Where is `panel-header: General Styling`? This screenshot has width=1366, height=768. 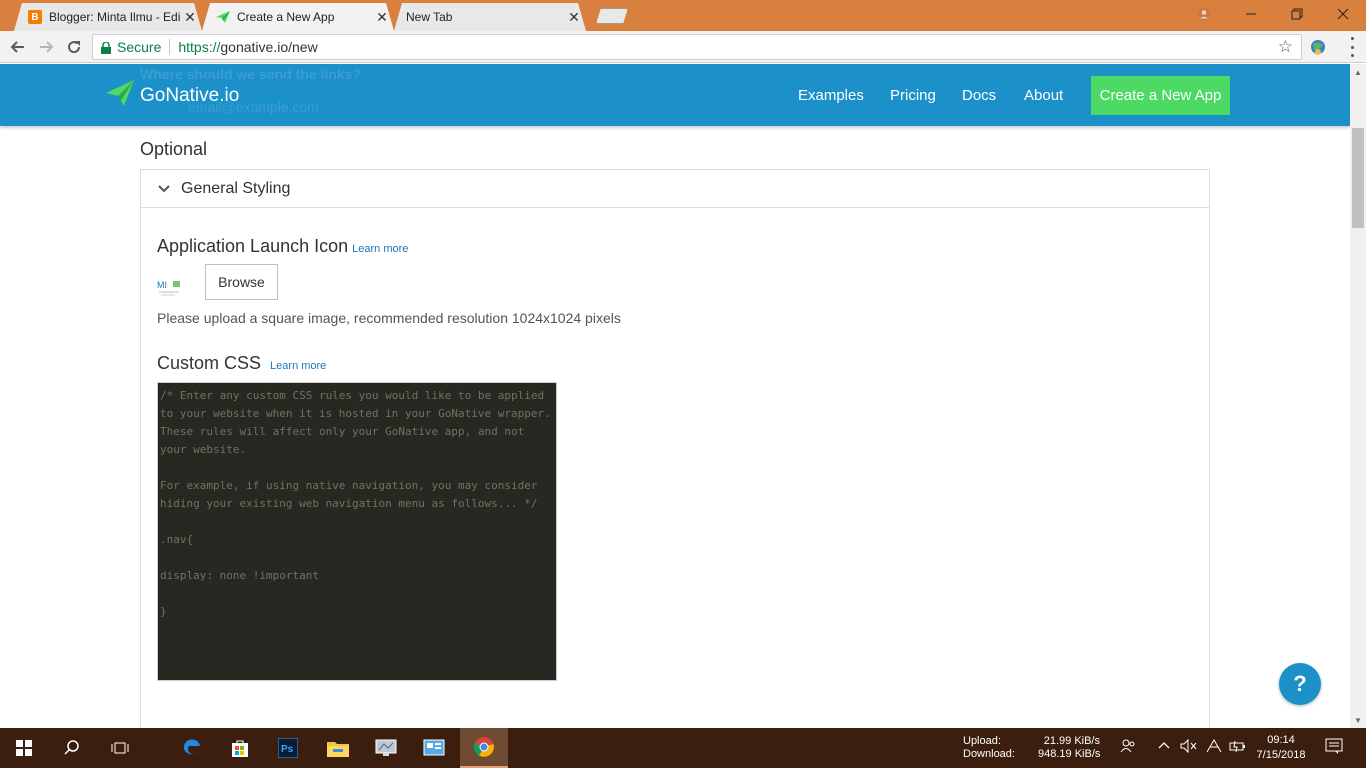 panel-header: General Styling is located at coordinates (675, 189).